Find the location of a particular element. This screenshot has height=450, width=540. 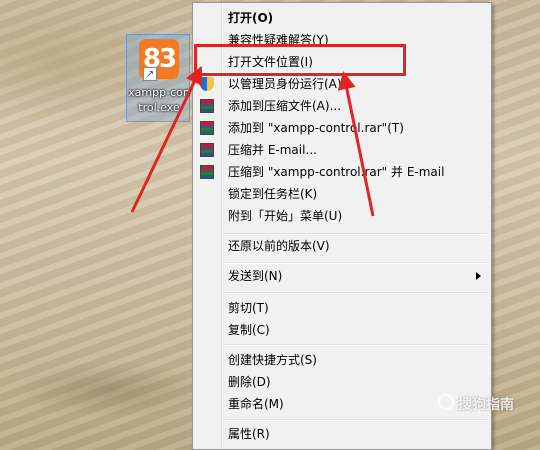

annotation-arrow-right is located at coordinates (356, 144).